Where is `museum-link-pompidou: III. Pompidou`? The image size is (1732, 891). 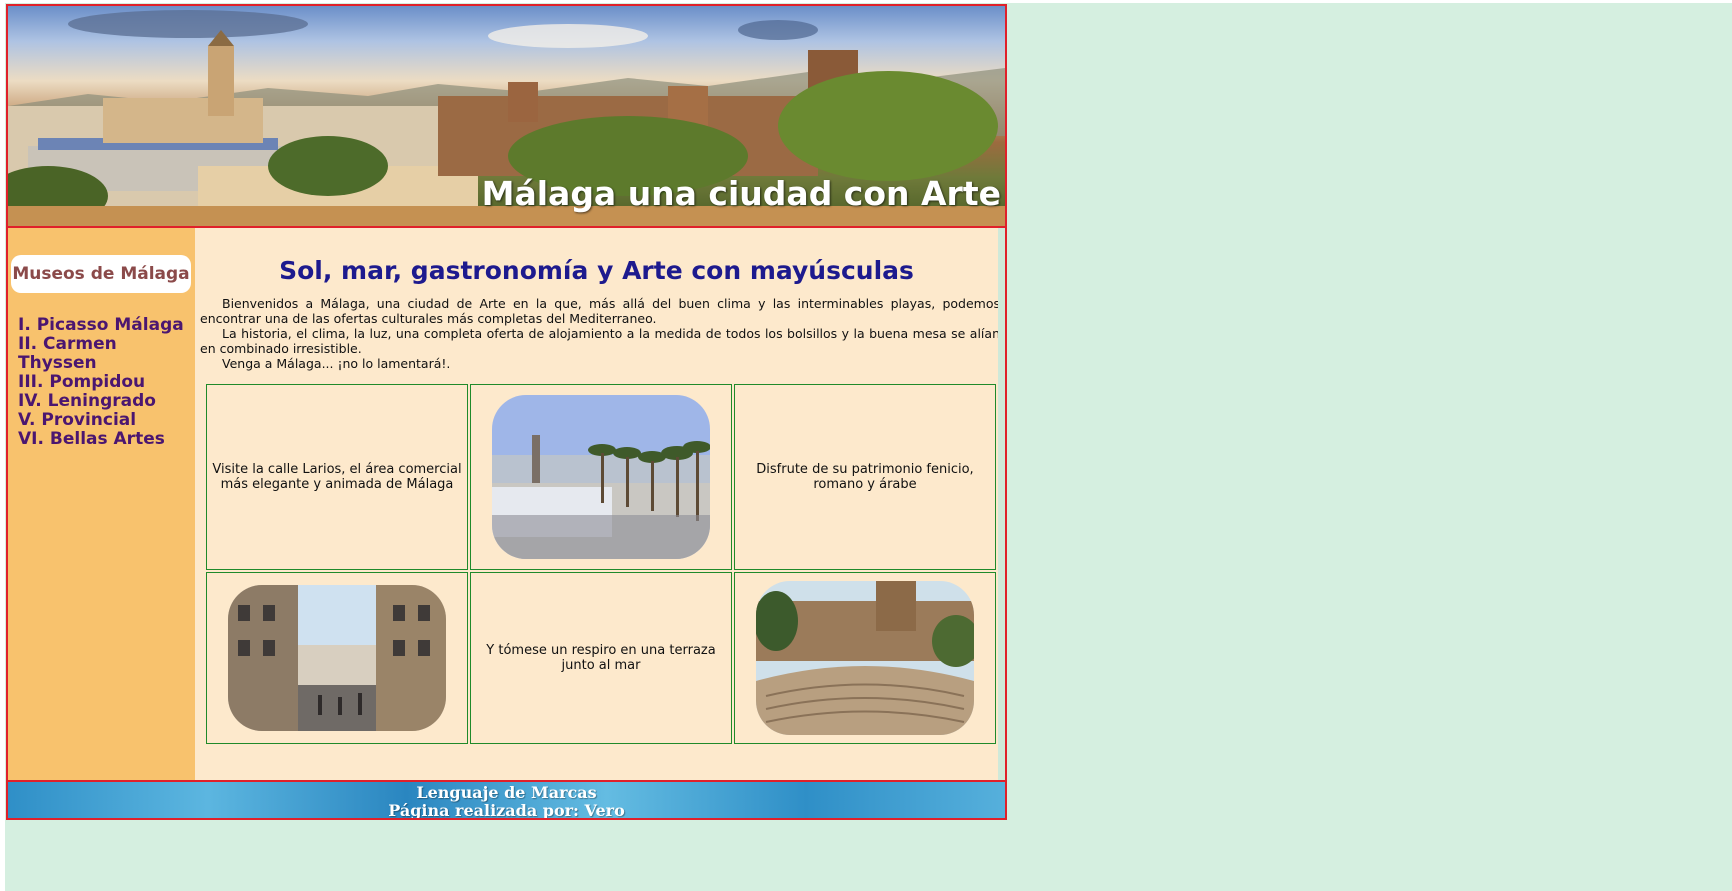 museum-link-pompidou: III. Pompidou is located at coordinates (105, 382).